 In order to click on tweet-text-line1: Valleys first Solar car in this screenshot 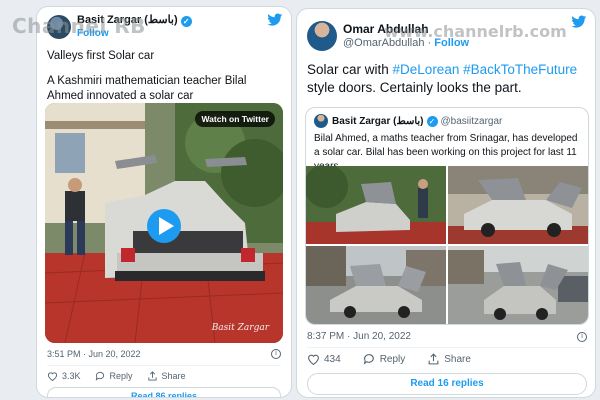, I will do `click(101, 56)`.